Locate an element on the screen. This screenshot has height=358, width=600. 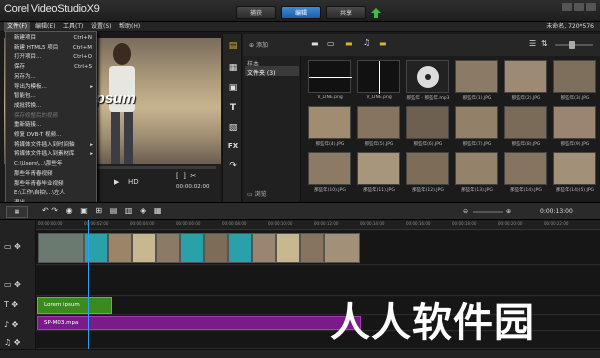
timeline-timecode: 0:00:13:00 is located at coordinates (556, 211).